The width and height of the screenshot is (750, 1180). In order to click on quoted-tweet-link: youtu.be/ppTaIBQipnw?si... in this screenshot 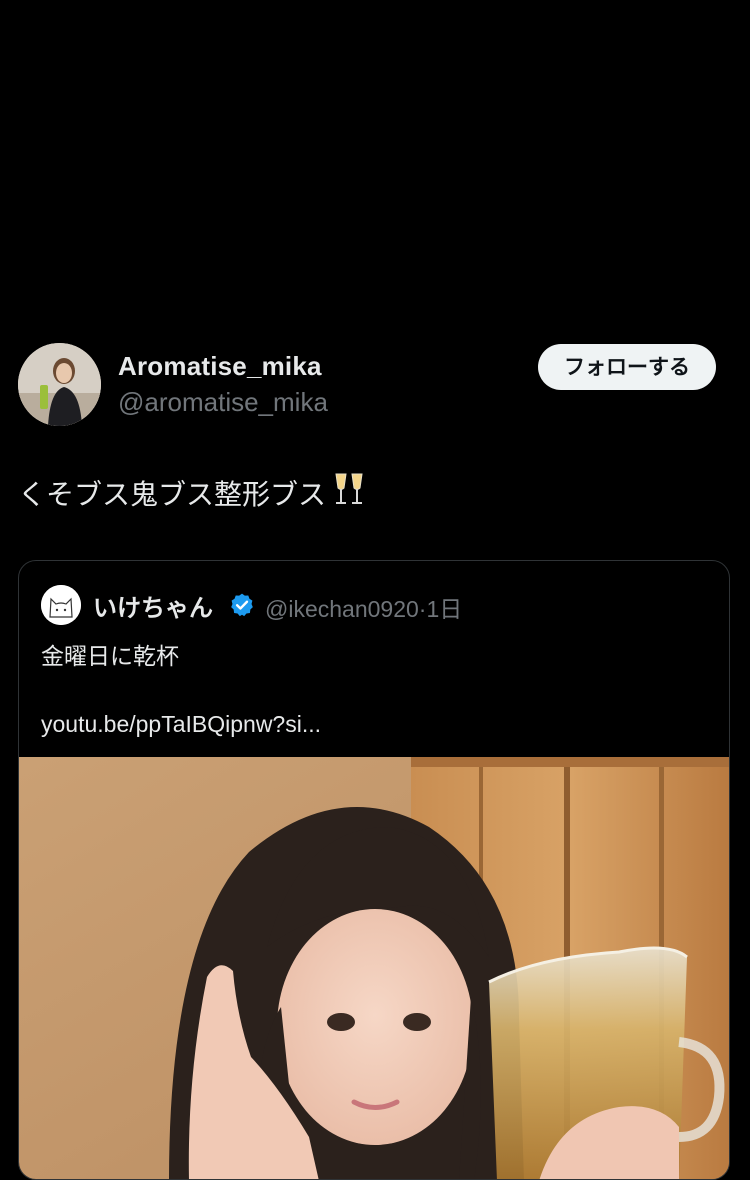, I will do `click(181, 724)`.